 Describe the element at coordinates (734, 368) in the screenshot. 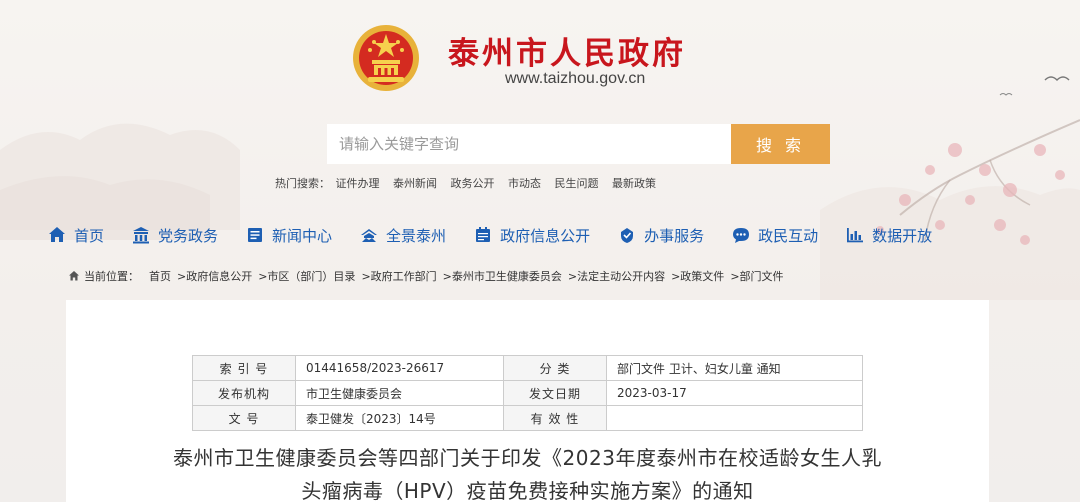

I see `meta-value: 部门文件 卫计、妇女儿童 通知` at that location.